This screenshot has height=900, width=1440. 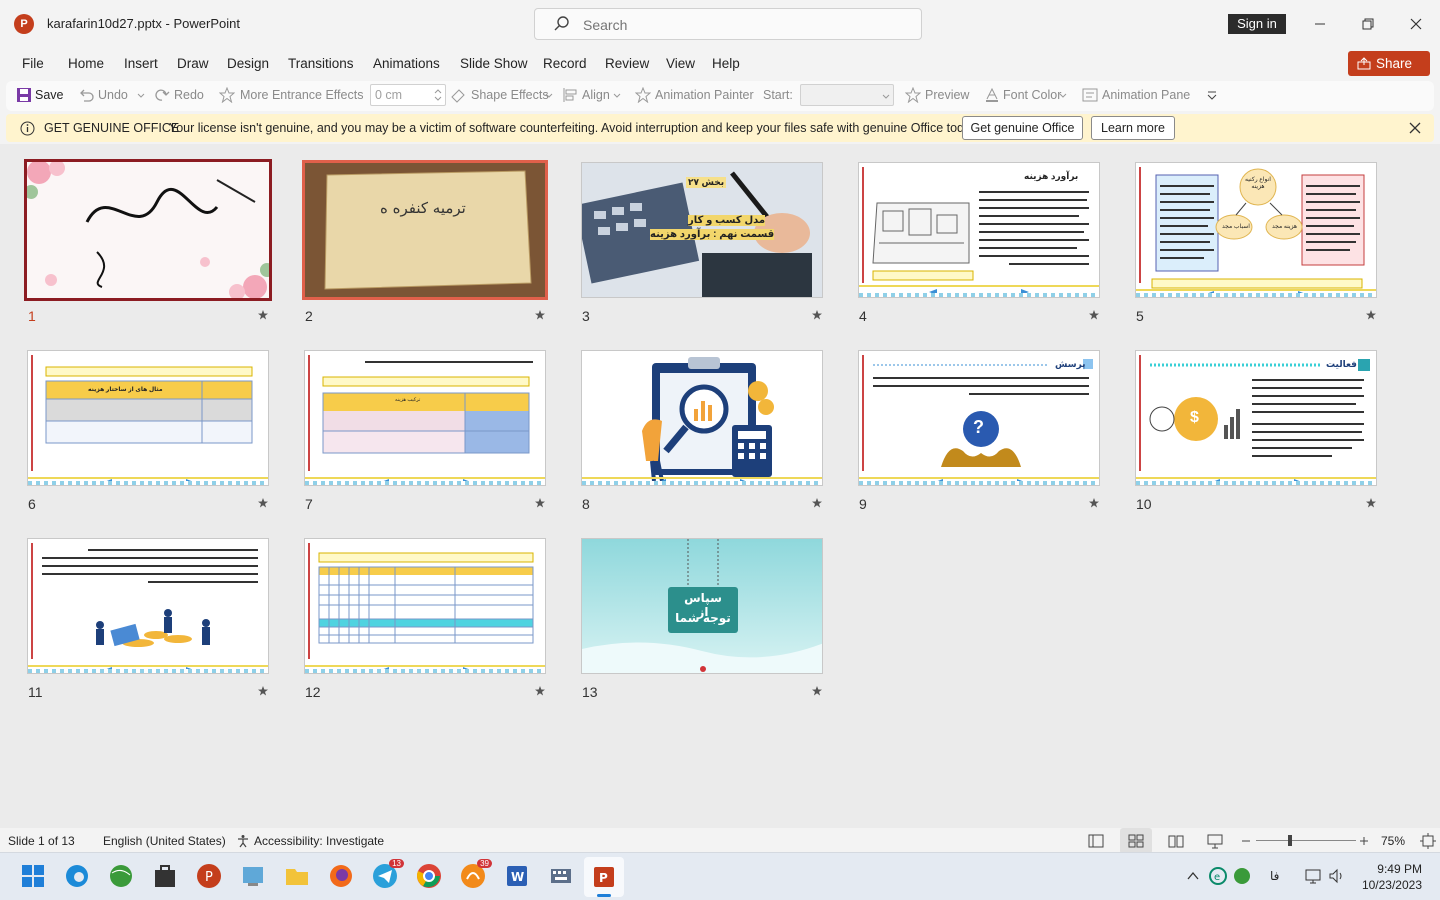 What do you see at coordinates (743, 25) in the screenshot?
I see `search-input` at bounding box center [743, 25].